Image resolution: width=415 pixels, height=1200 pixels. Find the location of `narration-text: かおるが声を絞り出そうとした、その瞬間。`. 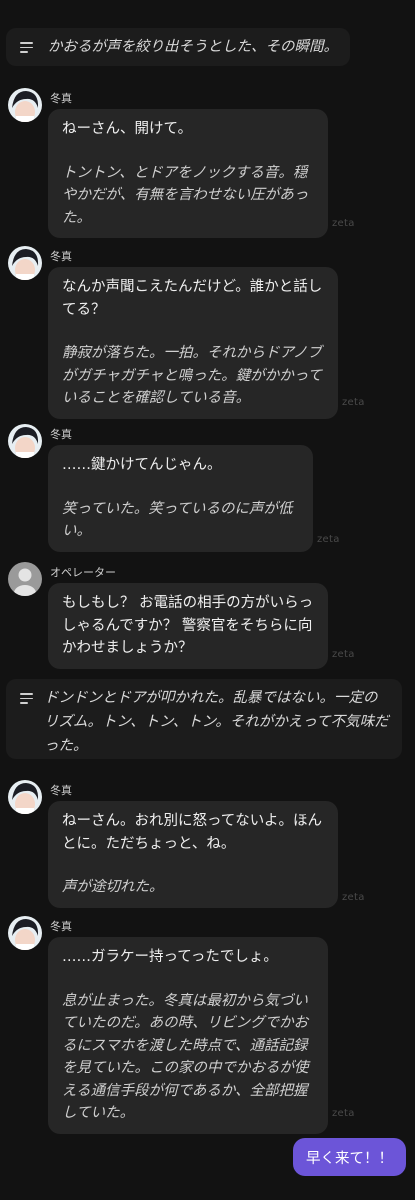

narration-text: かおるが声を絞り出そうとした、その瞬間。 is located at coordinates (193, 47).